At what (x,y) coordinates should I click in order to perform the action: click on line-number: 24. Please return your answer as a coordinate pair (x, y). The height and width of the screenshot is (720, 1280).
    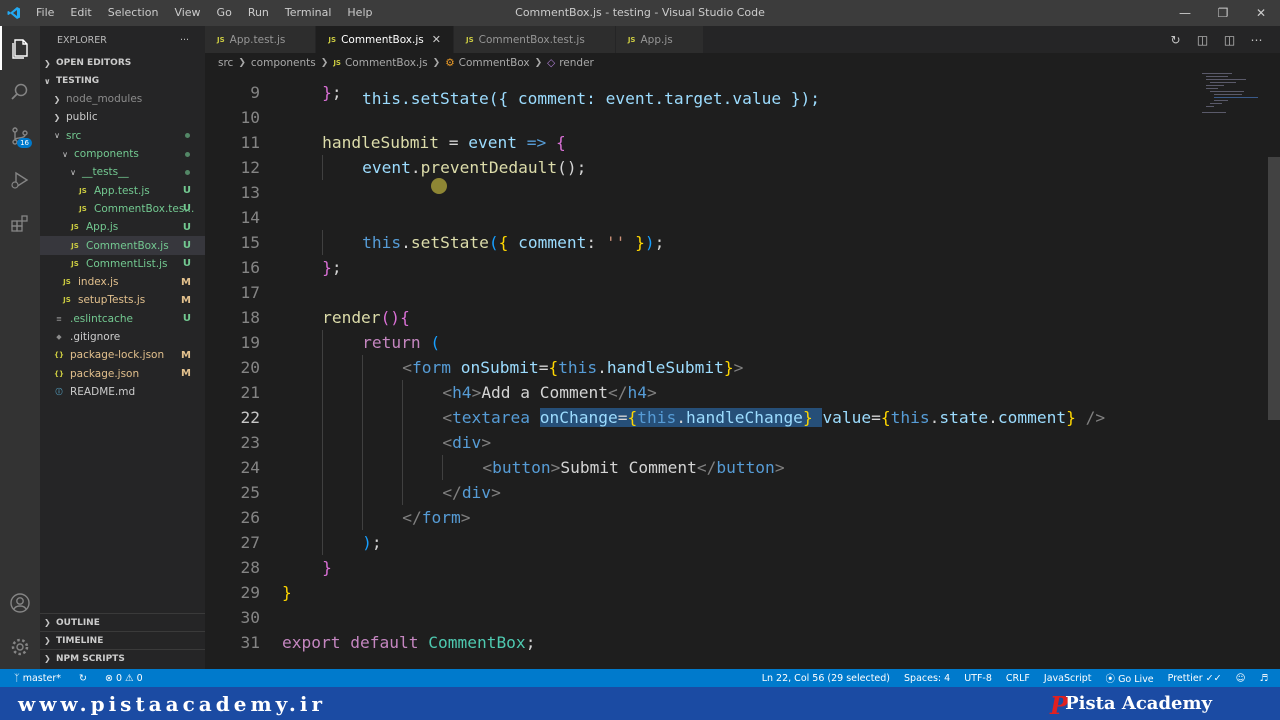
    Looking at the image, I should click on (250, 467).